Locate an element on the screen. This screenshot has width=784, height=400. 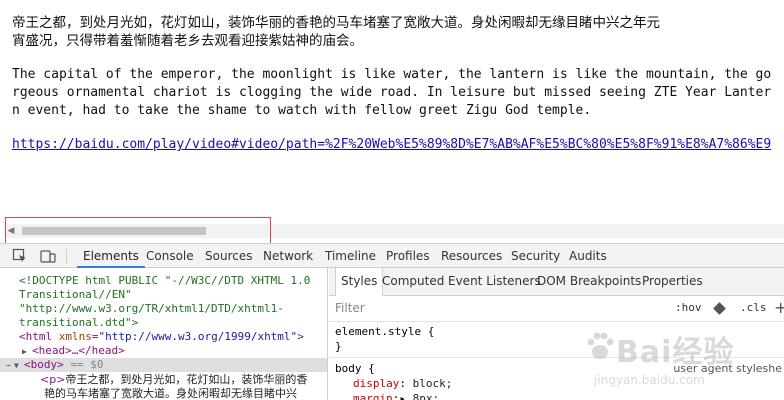
tab-network: Network is located at coordinates (288, 256).